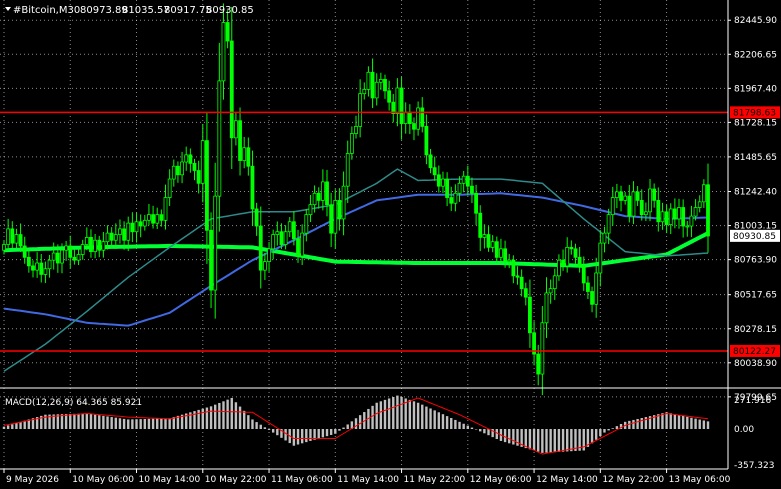  What do you see at coordinates (188, 10) in the screenshot?
I see `header-low: 80917.75` at bounding box center [188, 10].